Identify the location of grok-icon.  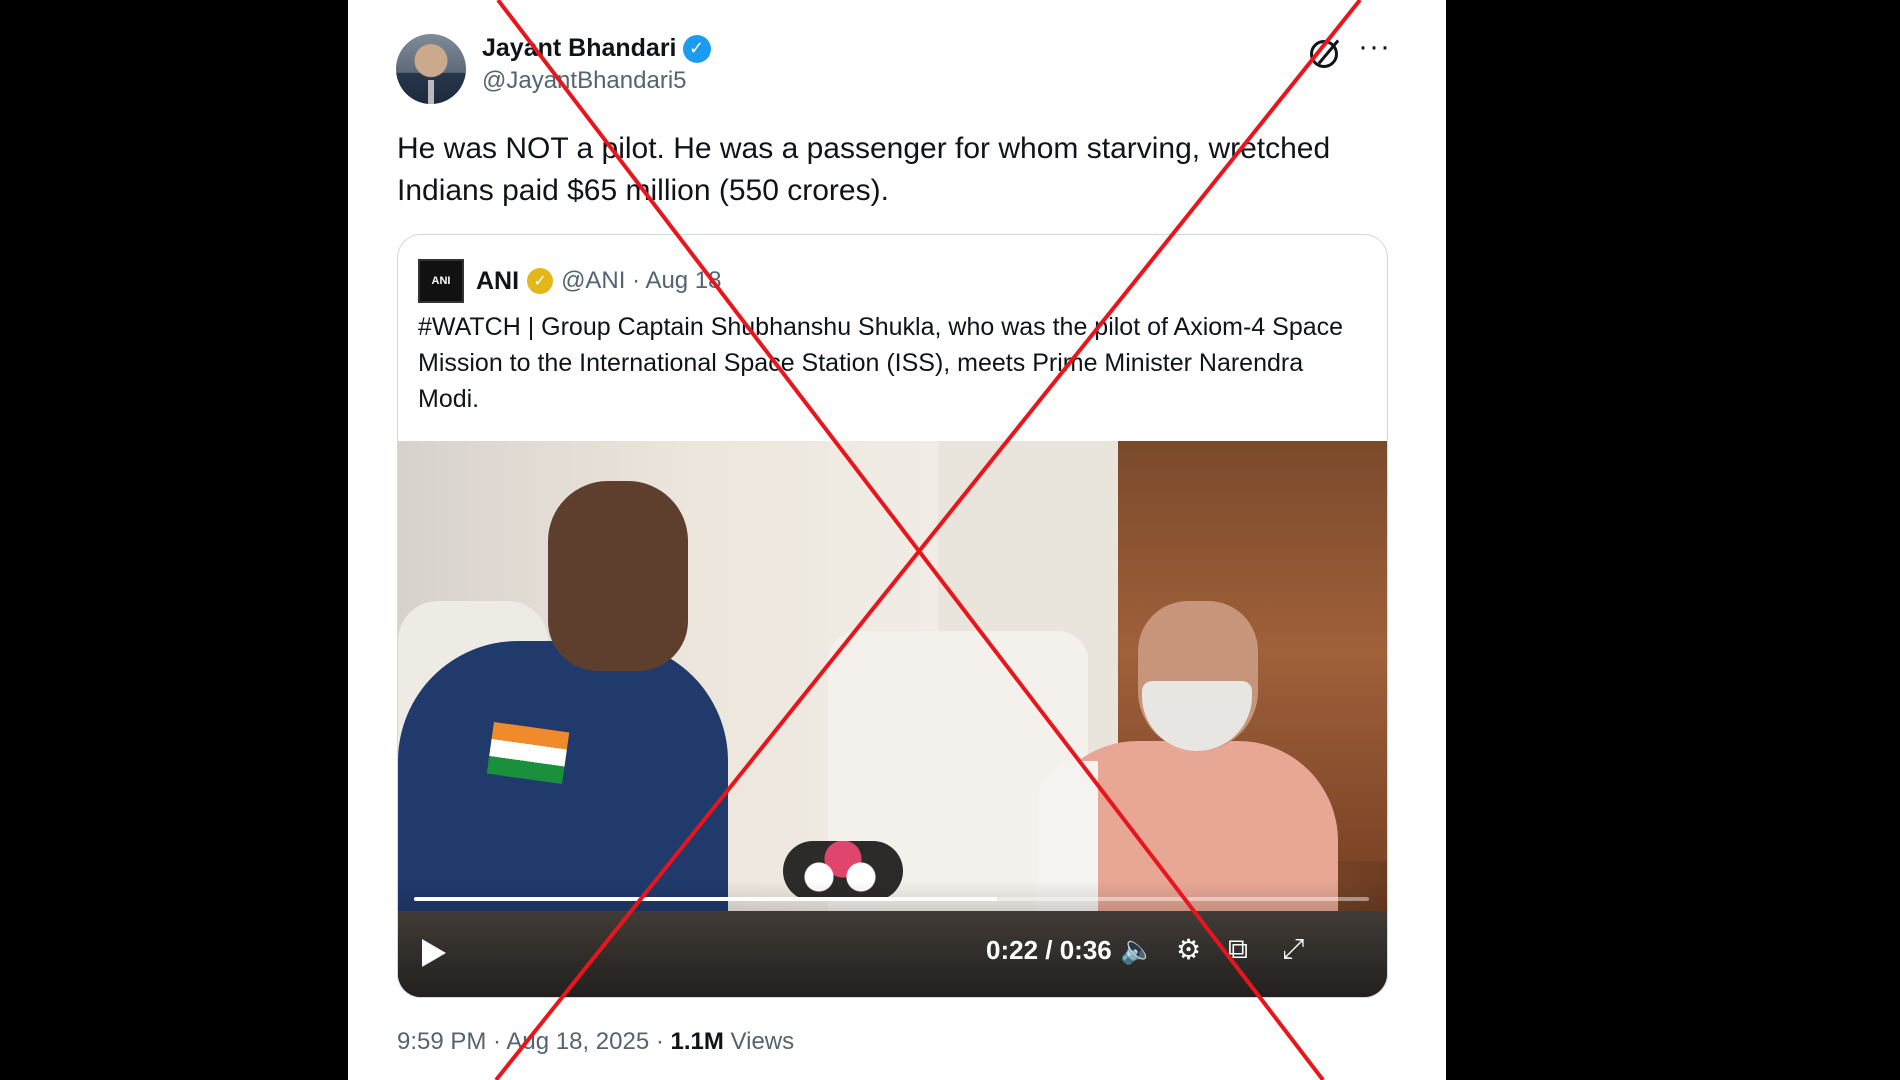
(1324, 54).